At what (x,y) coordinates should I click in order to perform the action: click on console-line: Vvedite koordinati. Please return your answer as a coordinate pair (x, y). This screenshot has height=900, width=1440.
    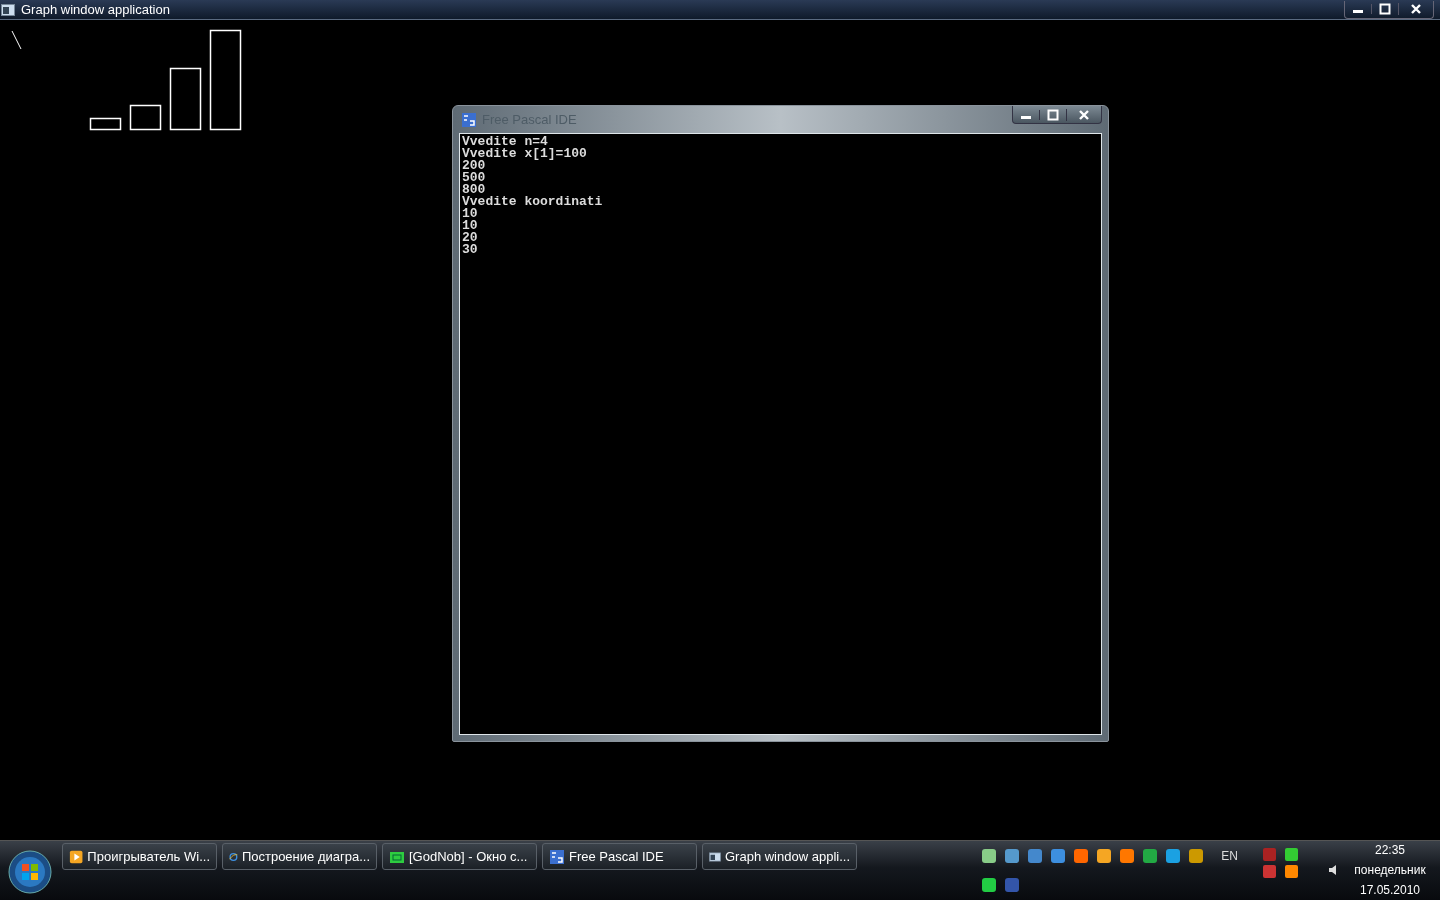
    Looking at the image, I should click on (532, 202).